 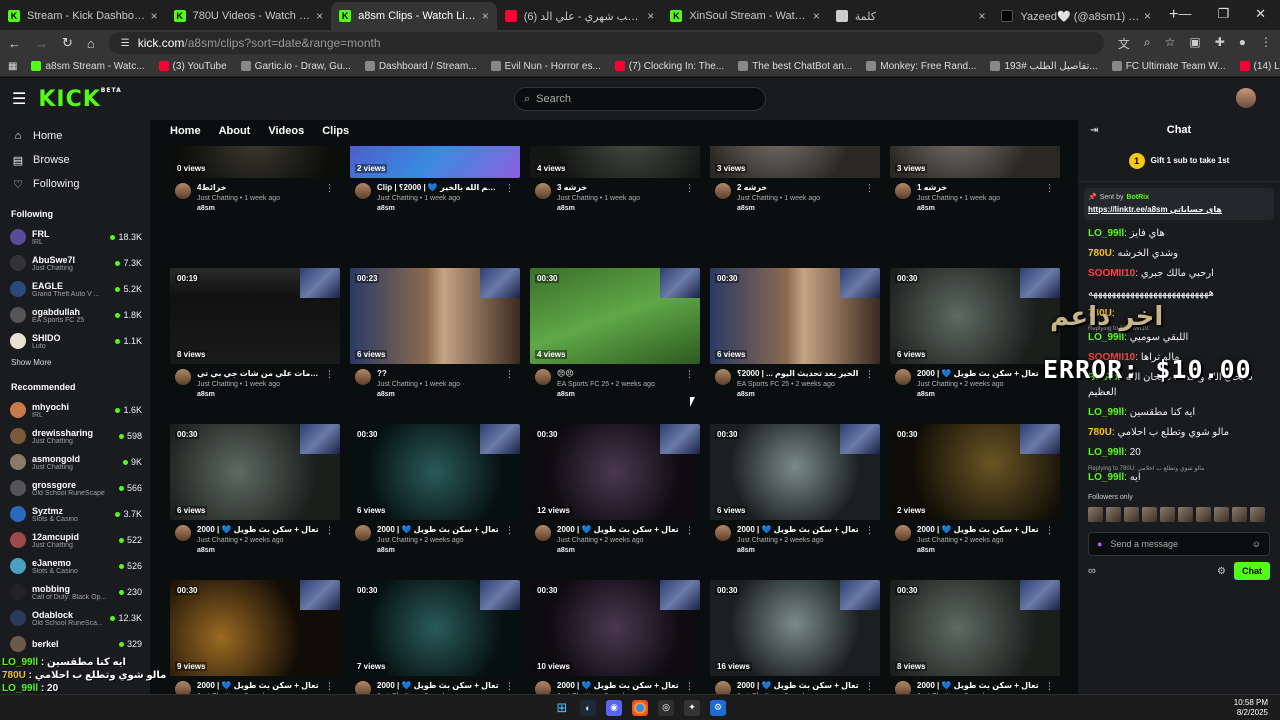 What do you see at coordinates (1194, 43) in the screenshot?
I see `extension-icon: ▣` at bounding box center [1194, 43].